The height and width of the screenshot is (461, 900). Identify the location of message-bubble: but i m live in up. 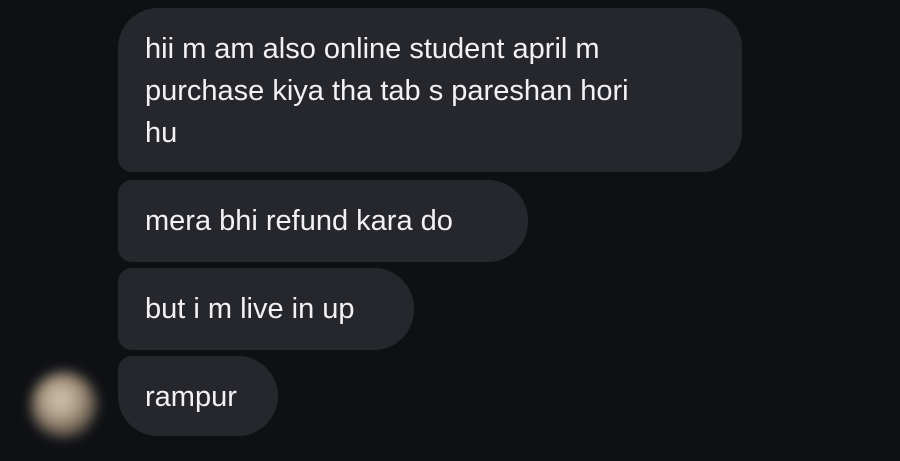
(266, 309).